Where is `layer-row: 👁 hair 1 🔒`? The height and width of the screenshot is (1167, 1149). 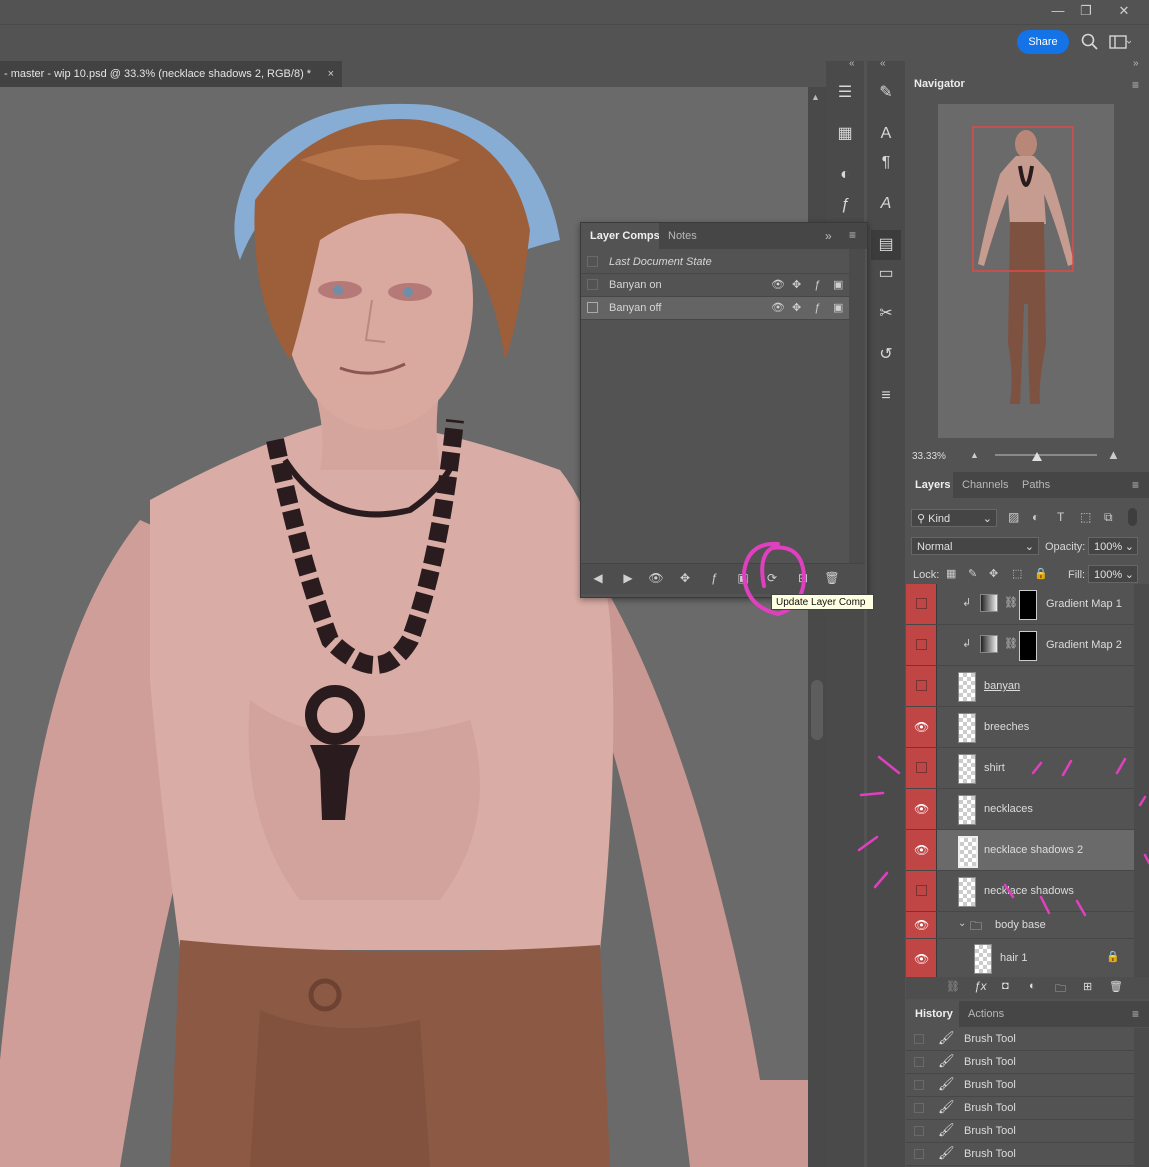
layer-row: 👁 hair 1 🔒 is located at coordinates (1020, 958).